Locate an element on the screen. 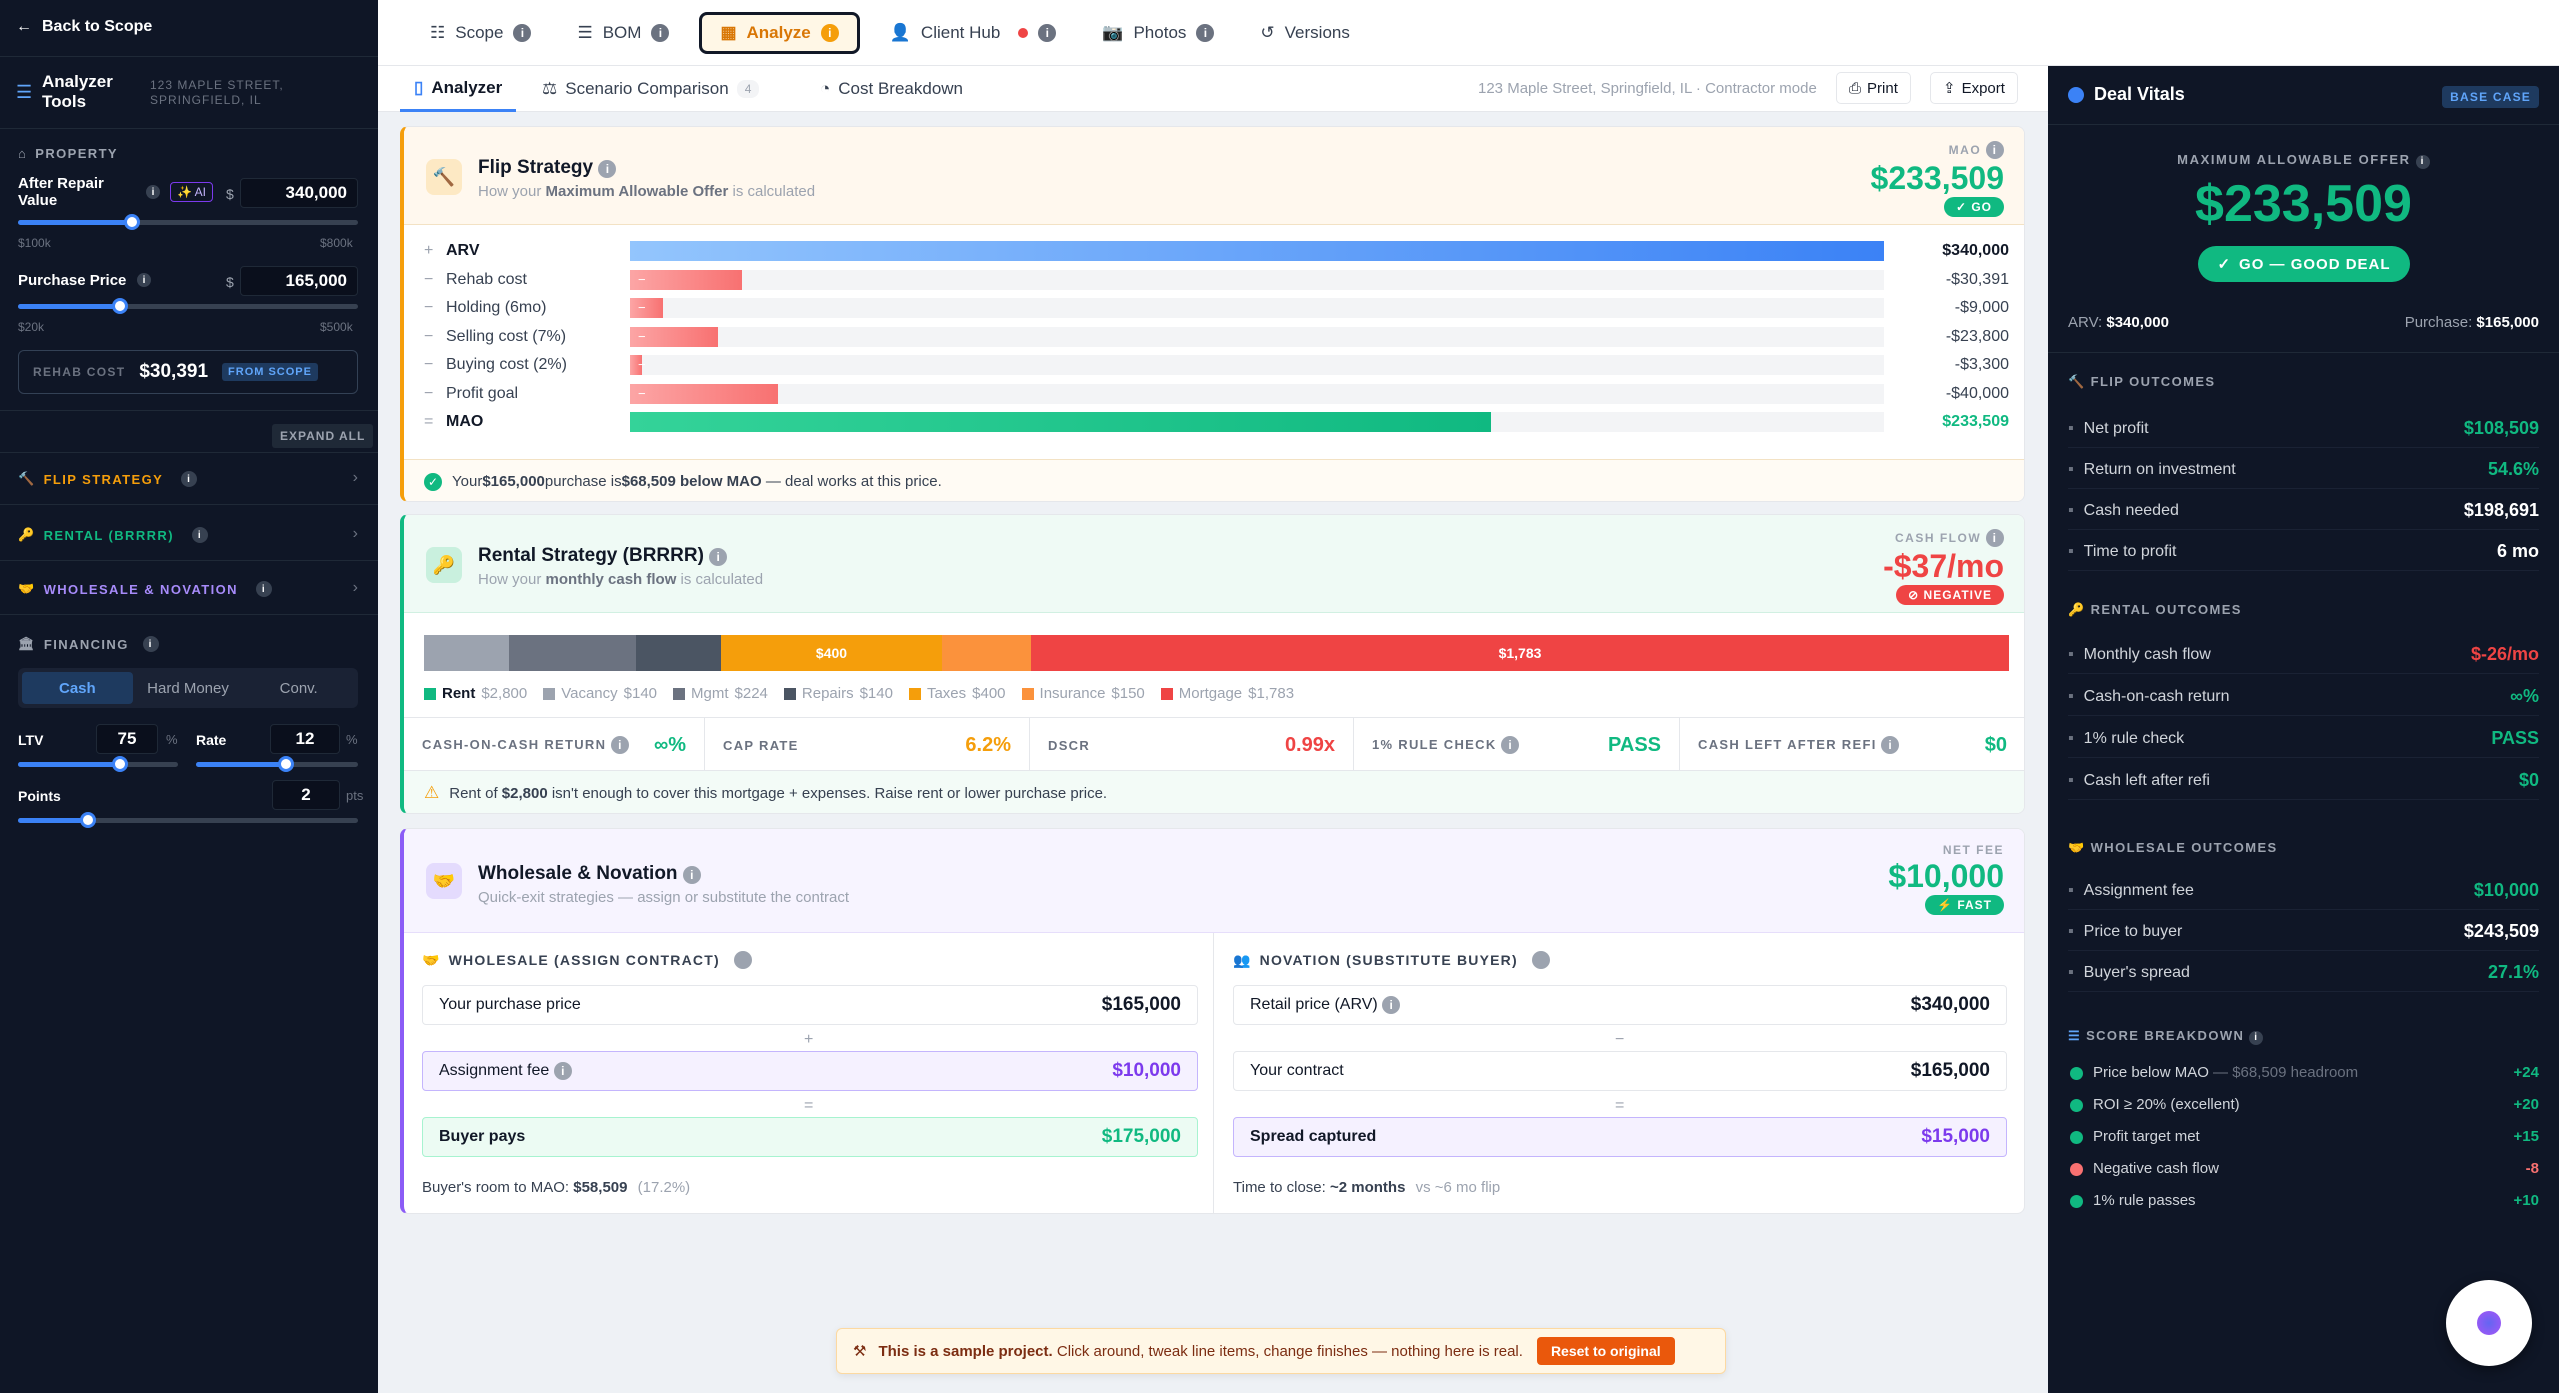 This screenshot has width=2559, height=1393. tab-scope: ☷ Scope i is located at coordinates (480, 33).